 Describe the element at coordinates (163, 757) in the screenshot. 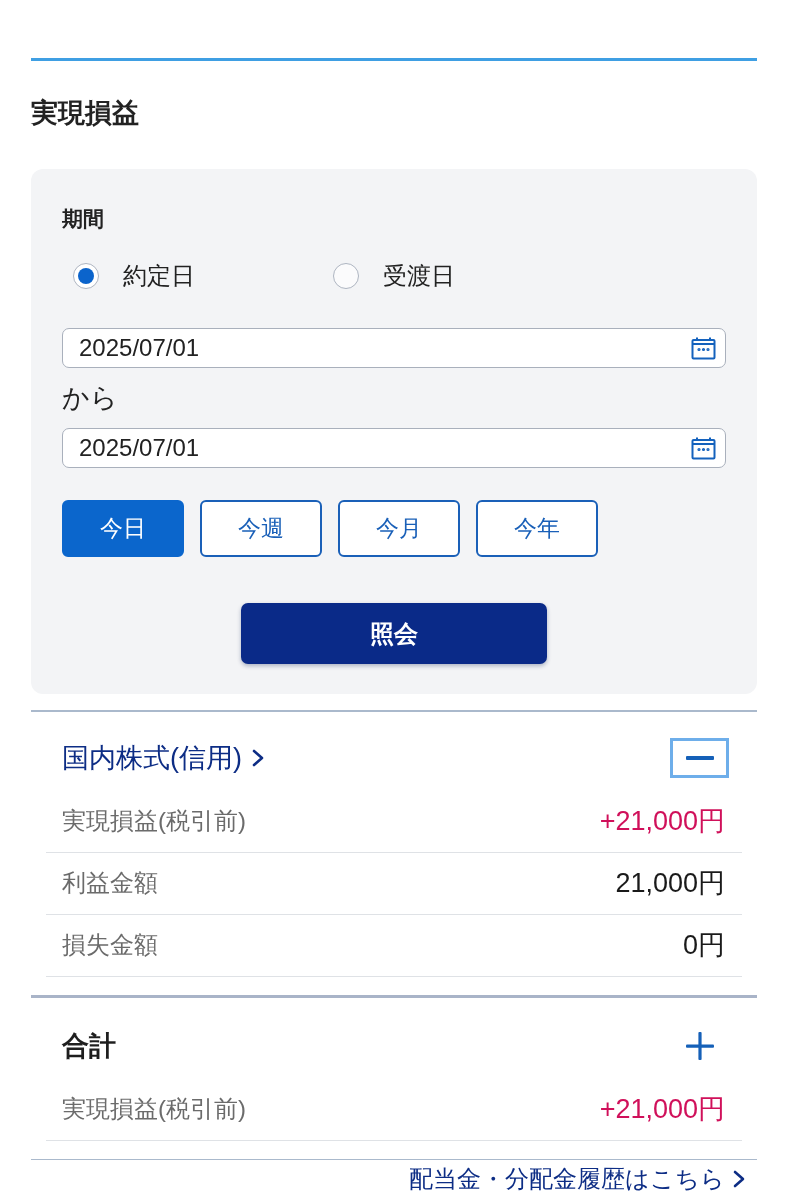

I see `section-link: 国内株式(信用)` at that location.